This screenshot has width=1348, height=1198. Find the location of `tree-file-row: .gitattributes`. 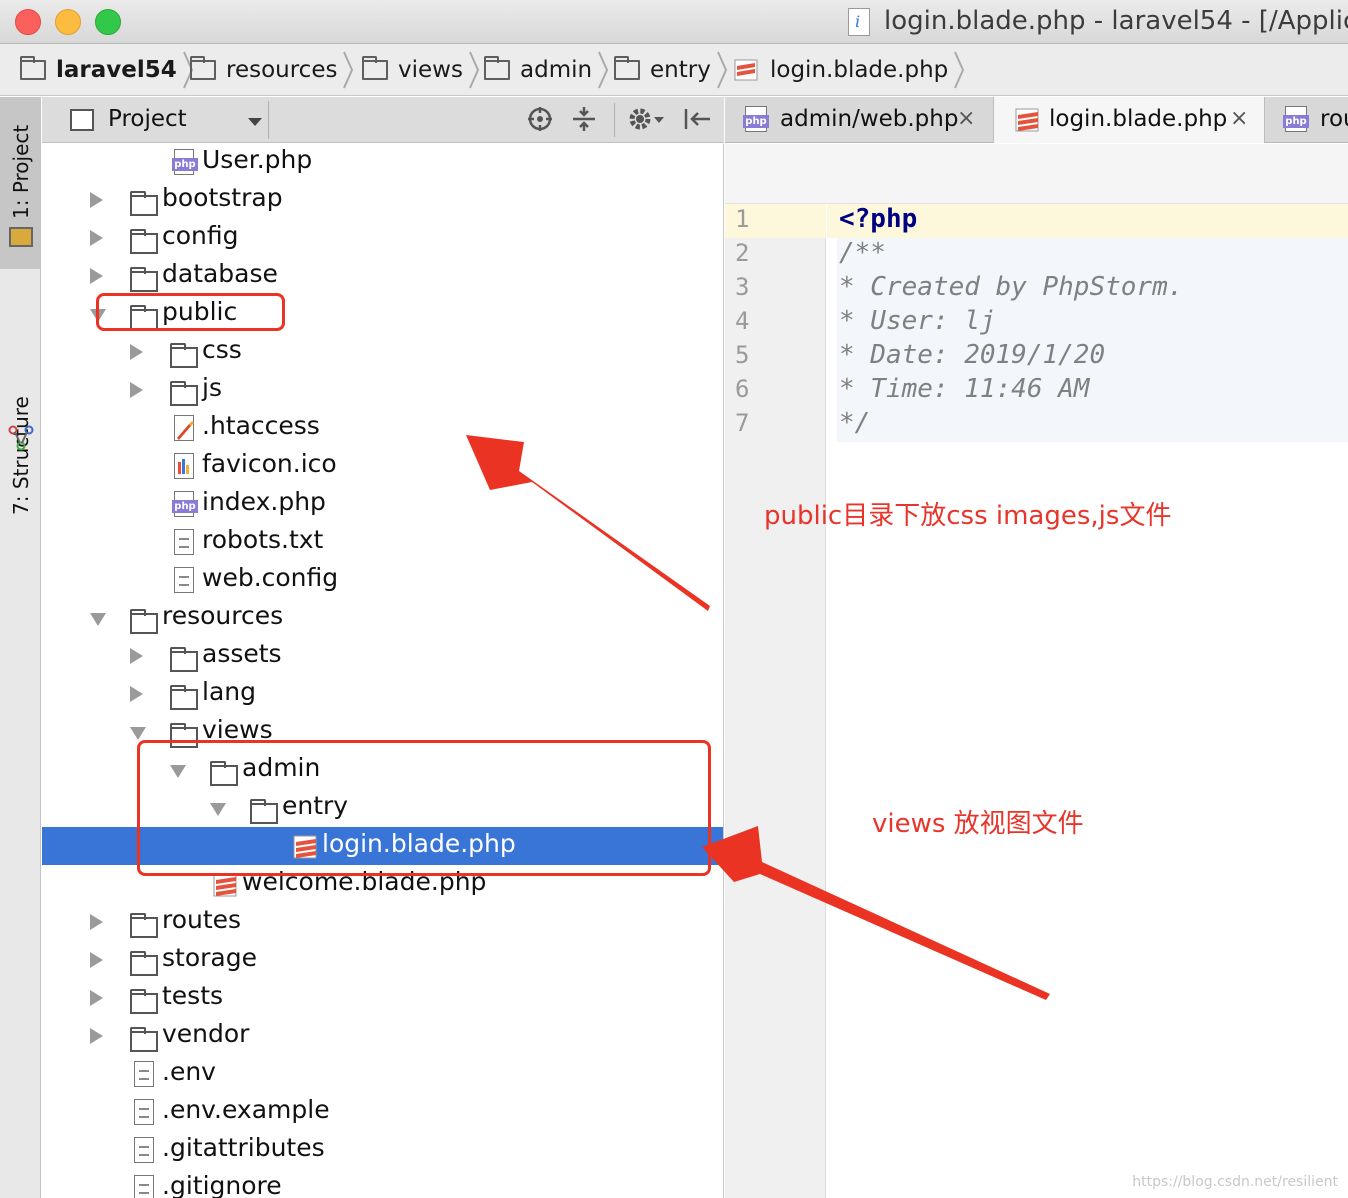

tree-file-row: .gitattributes is located at coordinates (382, 1150).